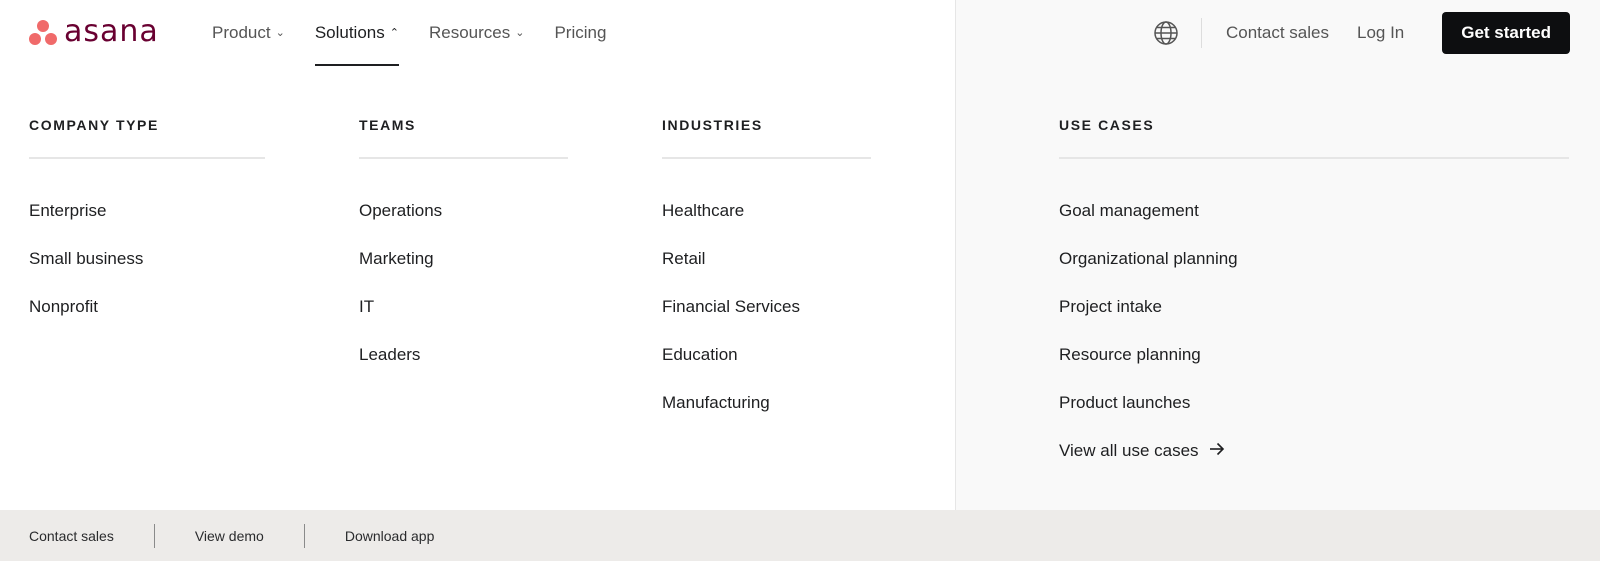  I want to click on teams-column: TEAMS Operations Marketing IT Leaders, so click(463, 248).